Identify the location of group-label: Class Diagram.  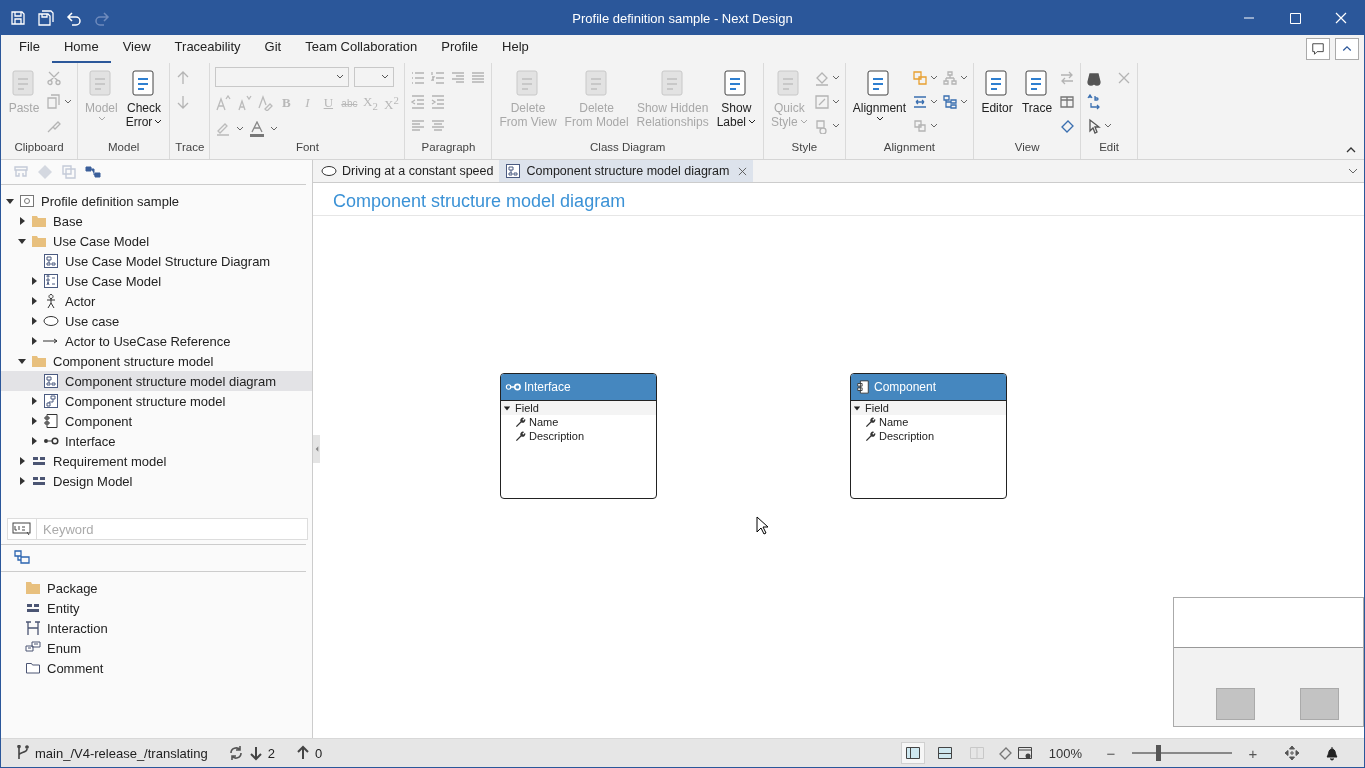
(628, 148).